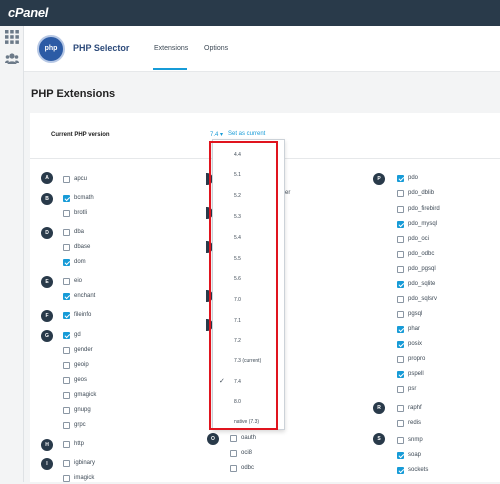 This screenshot has width=500, height=484. Describe the element at coordinates (12, 254) in the screenshot. I see `left-sidebar` at that location.